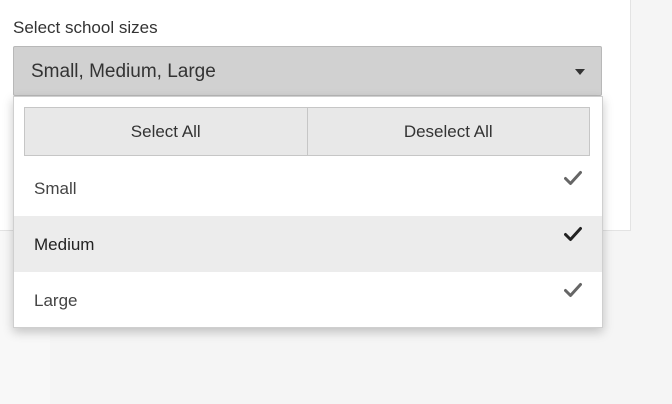 The width and height of the screenshot is (672, 404). Describe the element at coordinates (308, 300) in the screenshot. I see `option-large: Large` at that location.